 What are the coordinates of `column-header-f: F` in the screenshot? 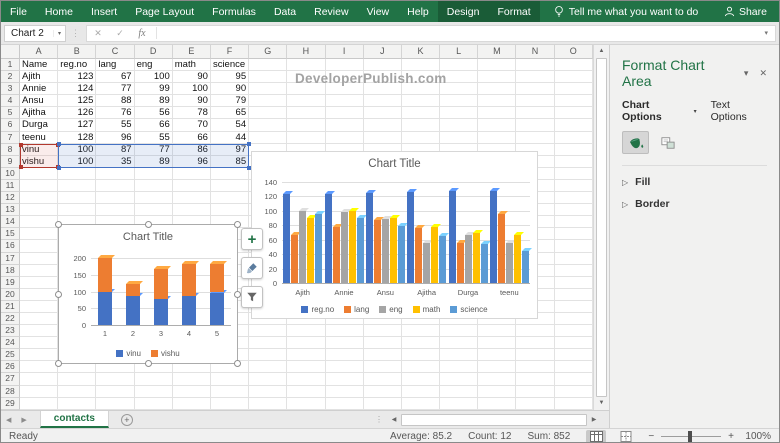 It's located at (230, 52).